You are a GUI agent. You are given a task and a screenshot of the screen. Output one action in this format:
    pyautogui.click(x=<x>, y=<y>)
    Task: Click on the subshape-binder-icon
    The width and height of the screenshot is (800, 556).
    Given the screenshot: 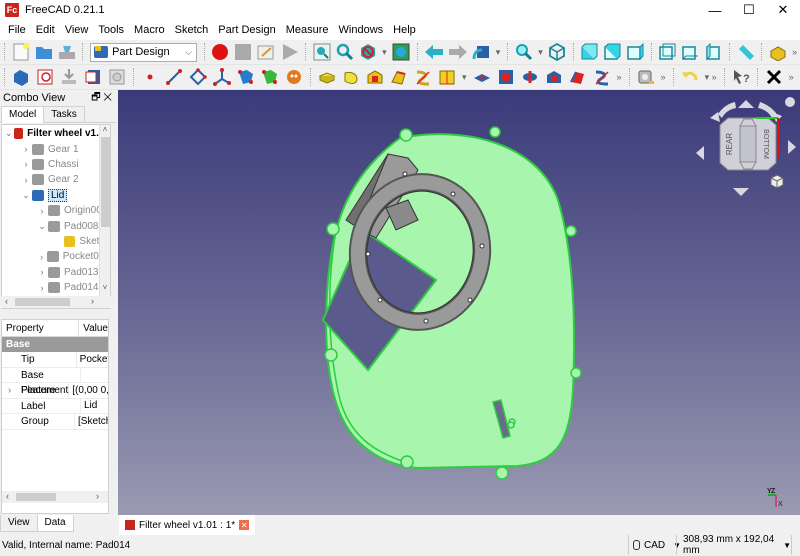 What is the action you would take?
    pyautogui.click(x=270, y=77)
    